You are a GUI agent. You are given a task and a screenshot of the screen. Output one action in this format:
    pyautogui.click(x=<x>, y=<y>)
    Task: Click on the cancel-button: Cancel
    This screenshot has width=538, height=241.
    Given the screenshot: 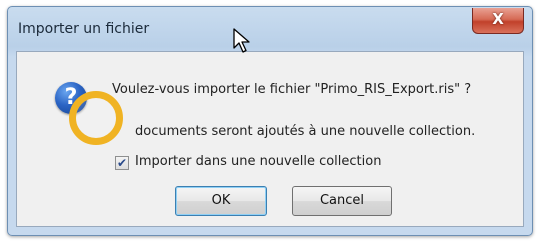 What is the action you would take?
    pyautogui.click(x=342, y=201)
    